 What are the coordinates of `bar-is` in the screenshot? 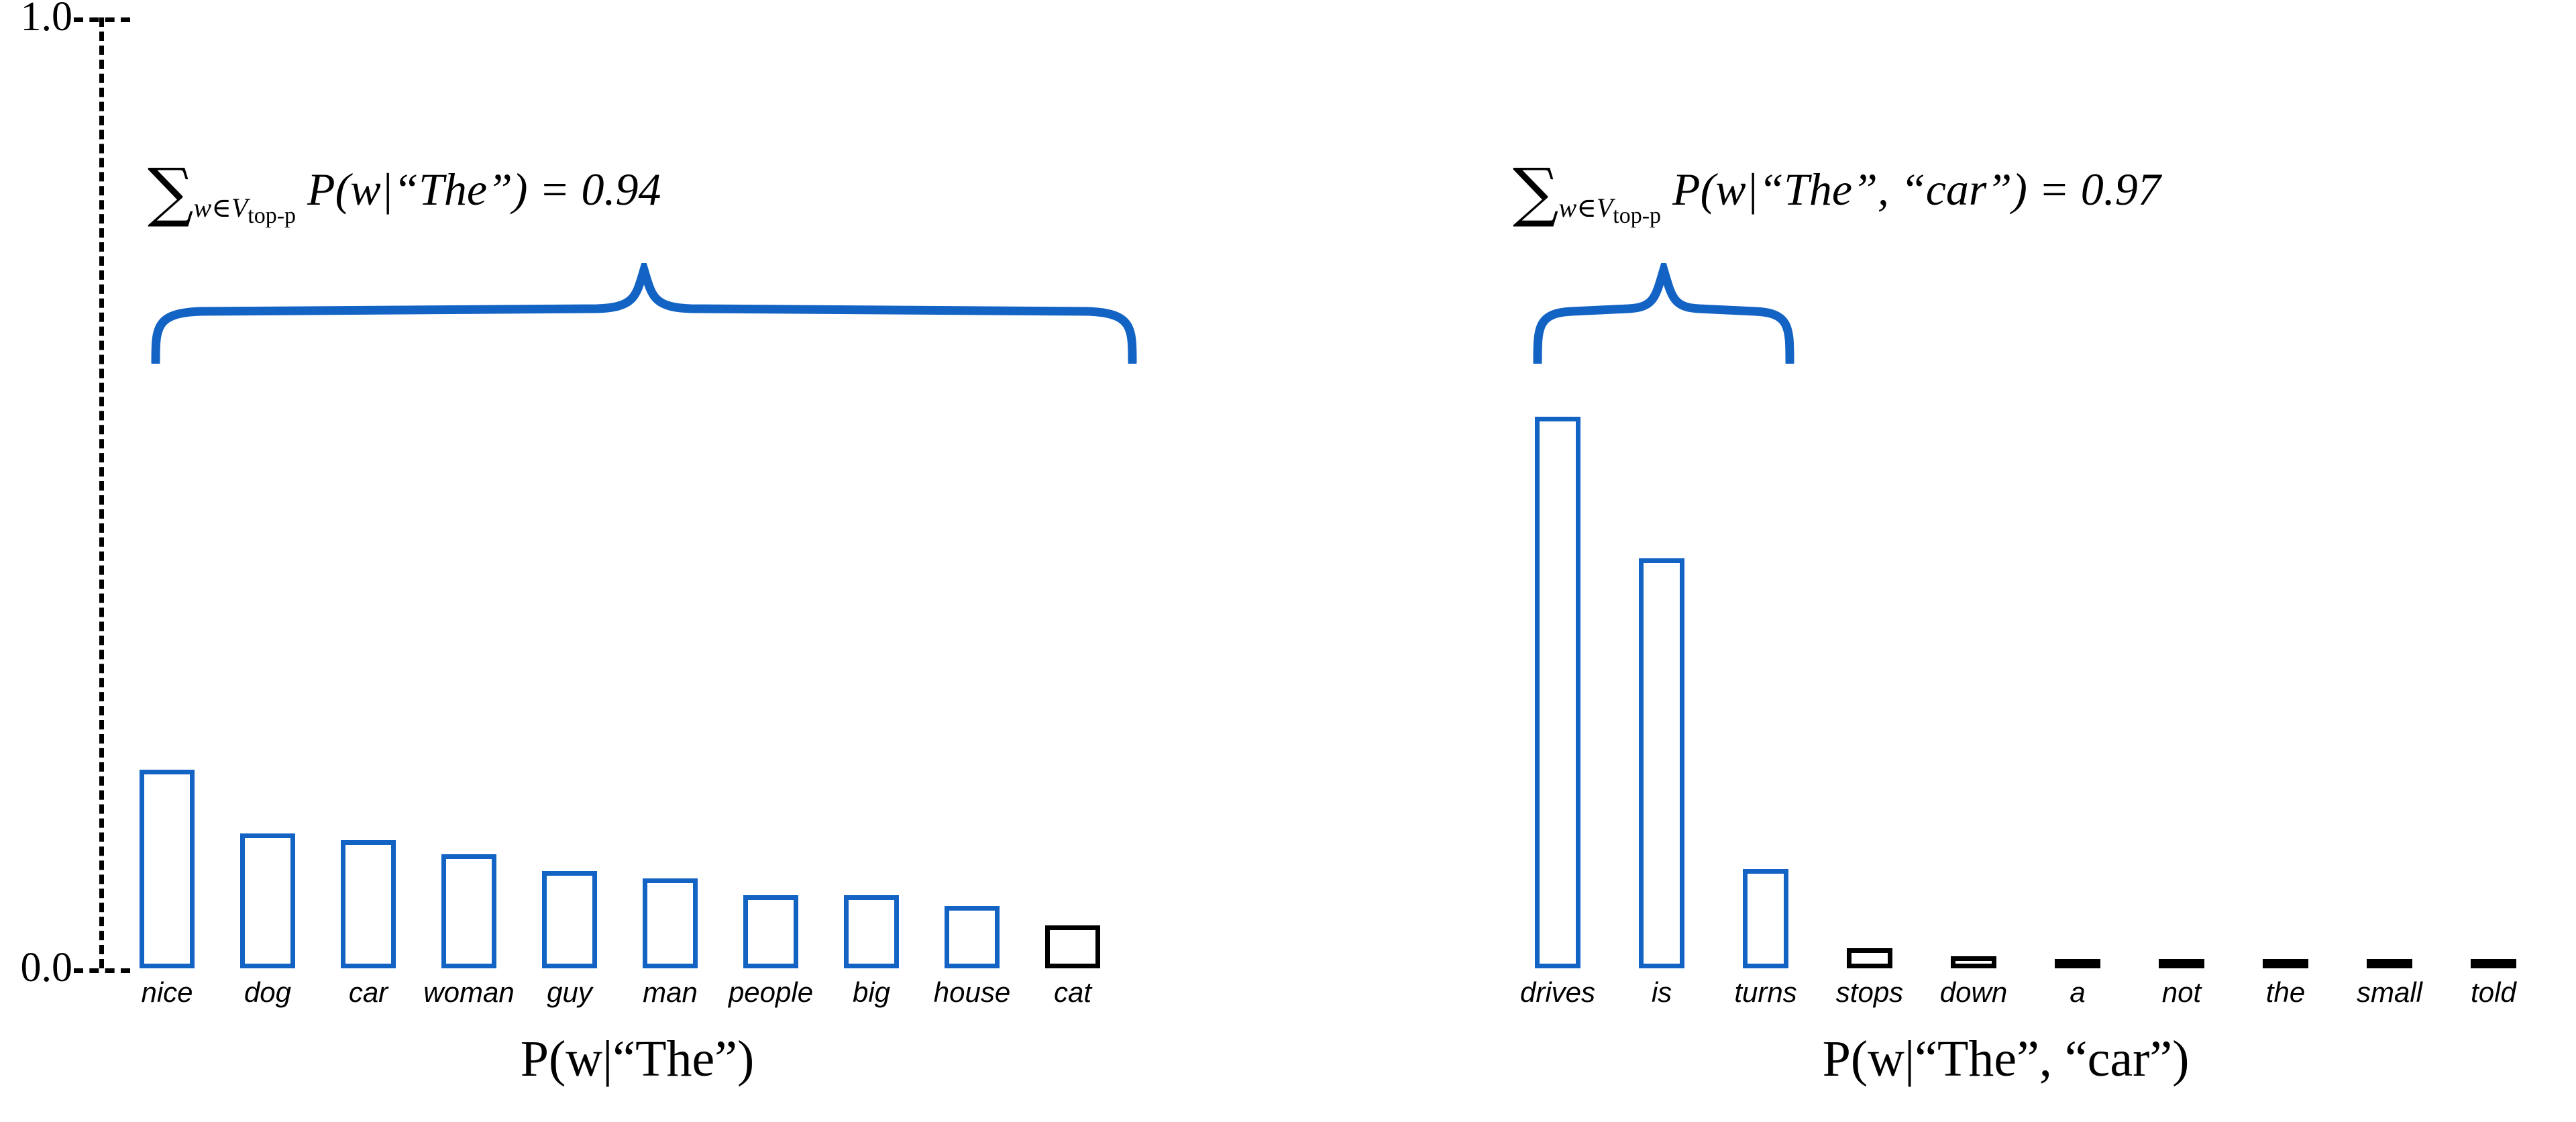 It's located at (1661, 763).